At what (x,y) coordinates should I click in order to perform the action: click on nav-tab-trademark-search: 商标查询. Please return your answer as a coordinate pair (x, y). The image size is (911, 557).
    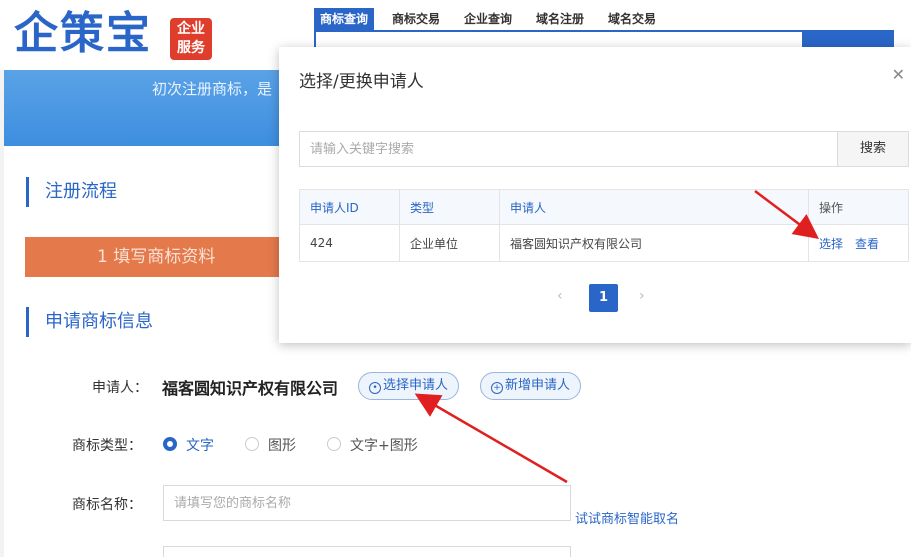
    Looking at the image, I should click on (344, 19).